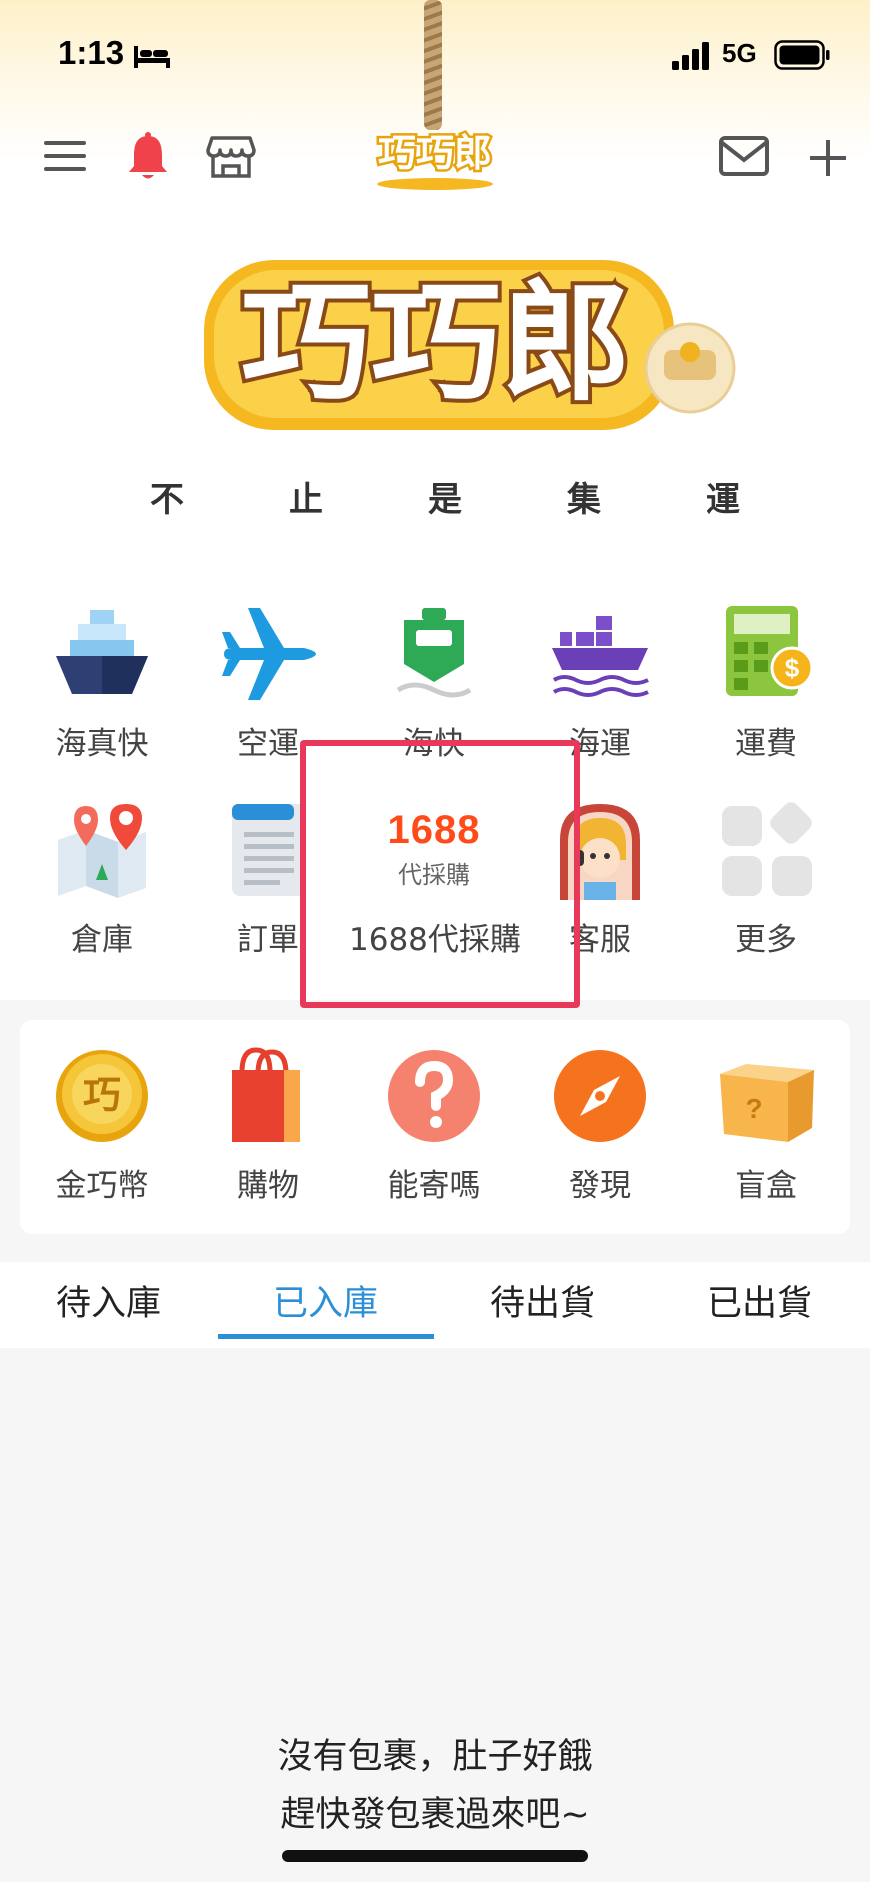 The image size is (870, 1882). Describe the element at coordinates (435, 1757) in the screenshot. I see `empty-state-line1: 沒有包裹，肚子好餓` at that location.